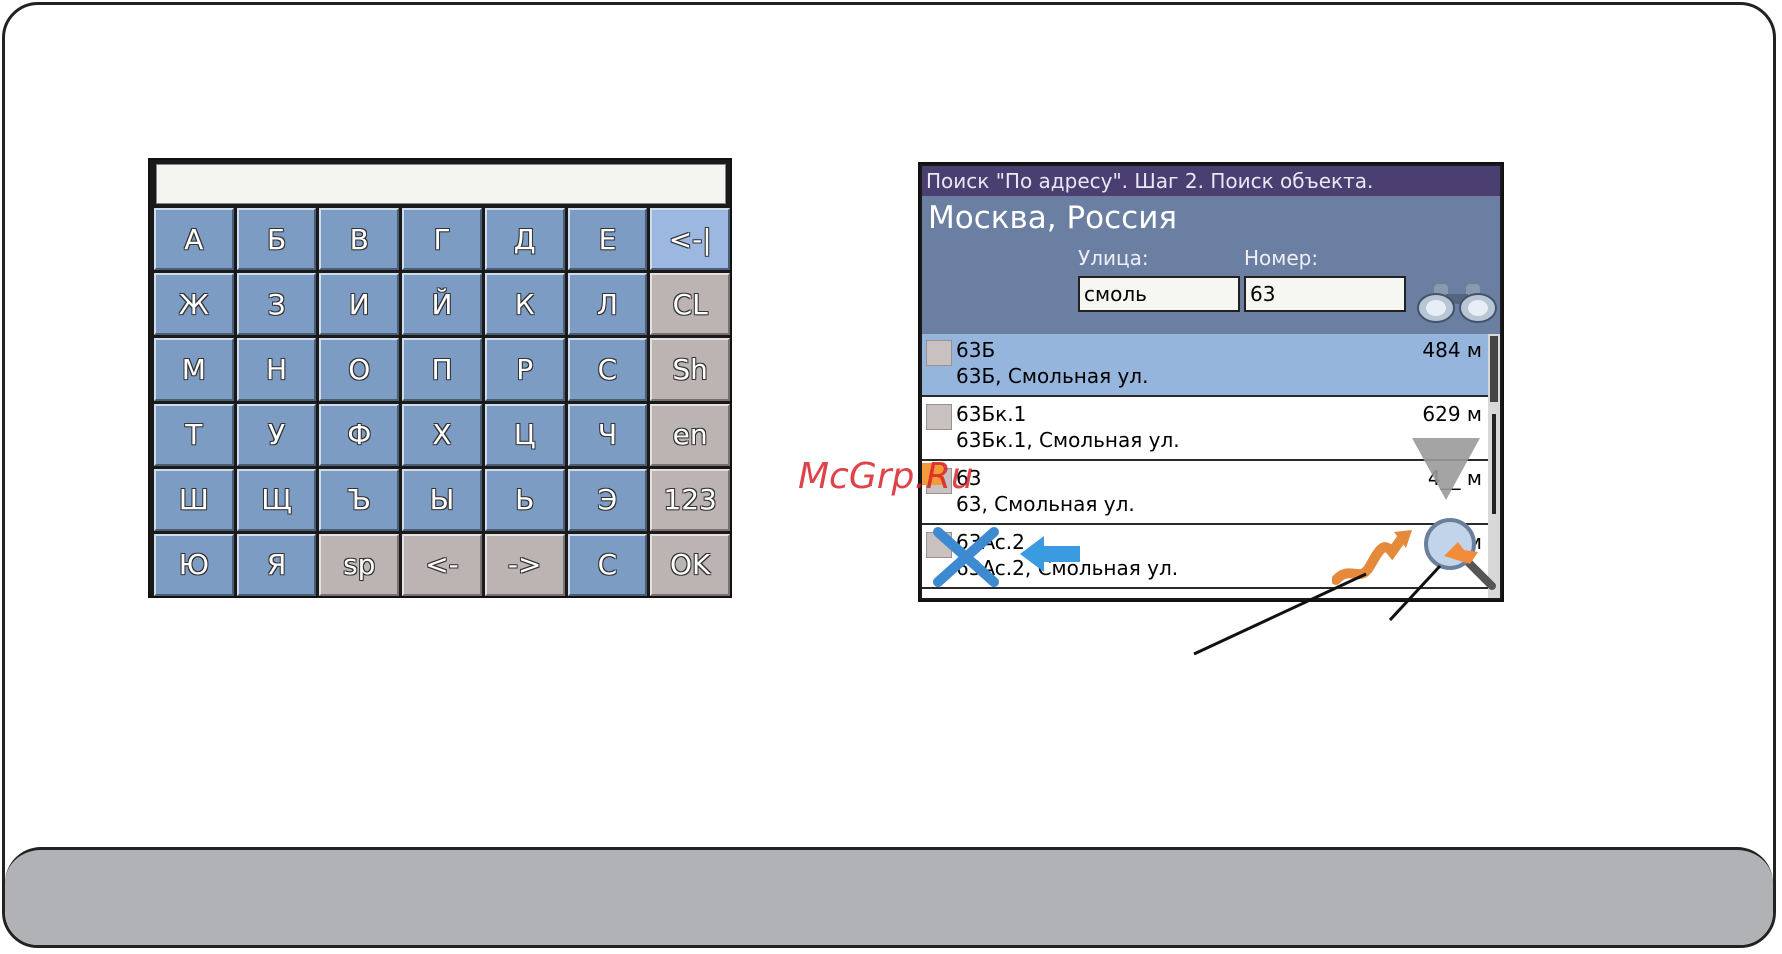 This screenshot has width=1782, height=954. Describe the element at coordinates (976, 350) in the screenshot. I see `result-number: 63Б` at that location.